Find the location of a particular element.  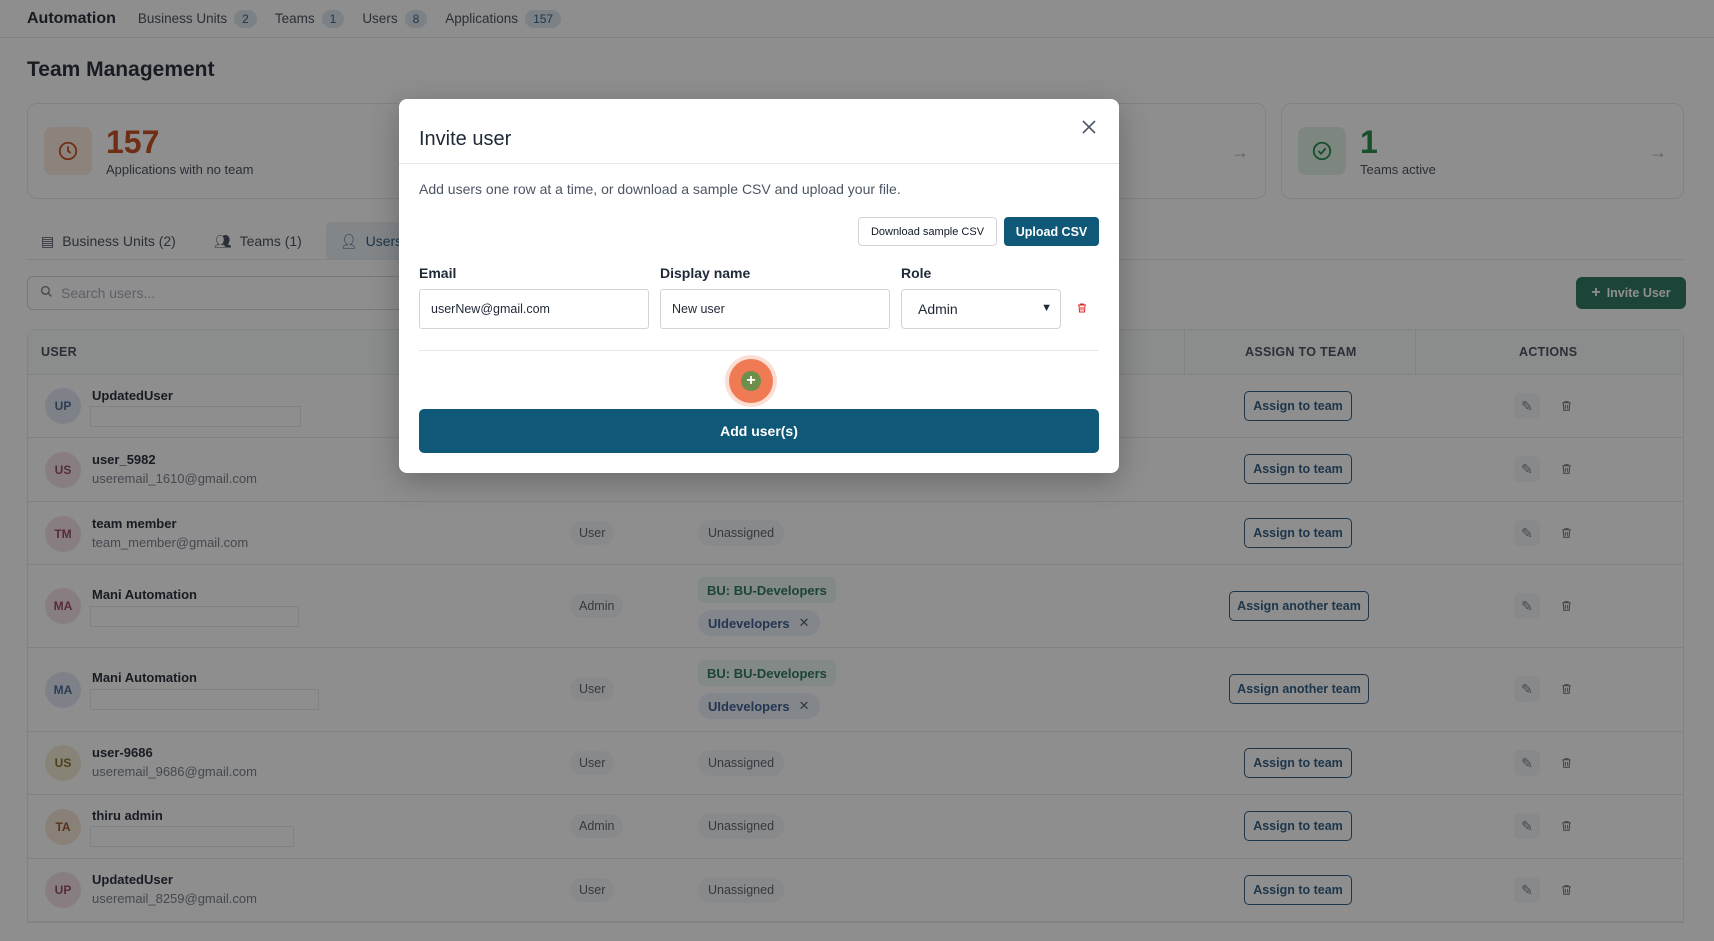

dialog-header: Invite user is located at coordinates (759, 131).